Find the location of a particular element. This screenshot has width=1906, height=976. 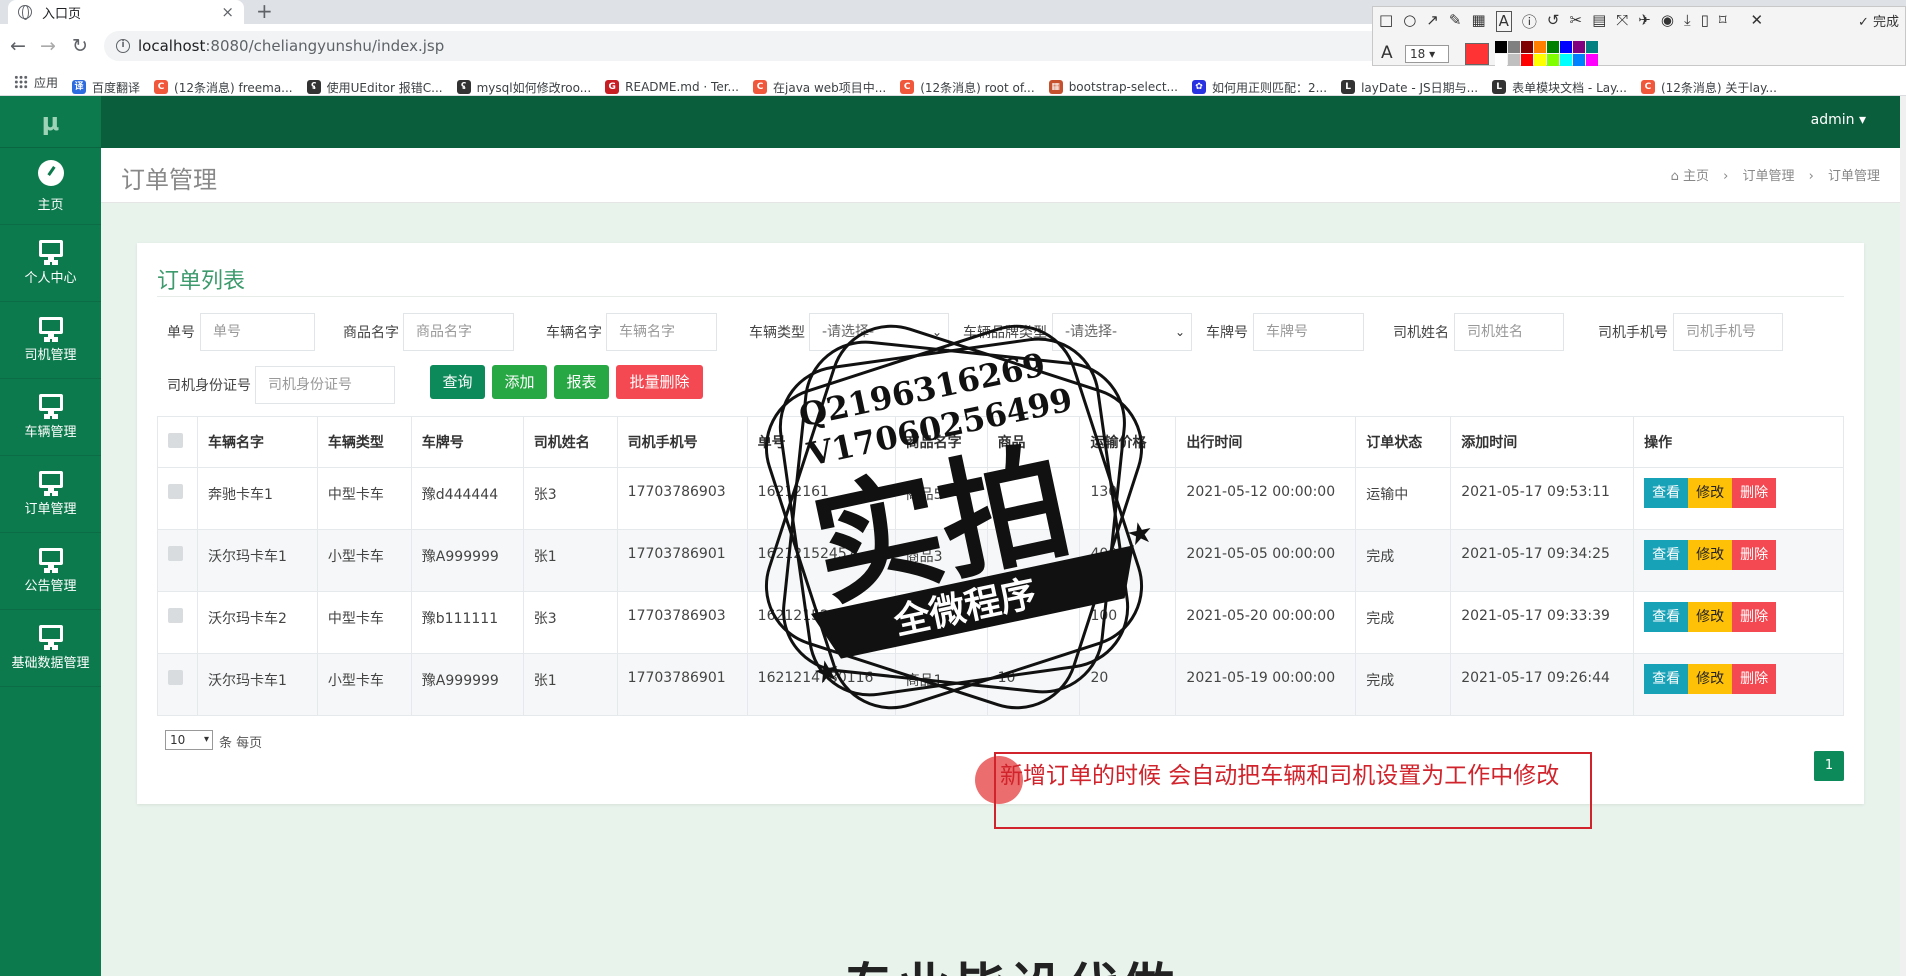

crop-icon: ✂ is located at coordinates (1575, 21).